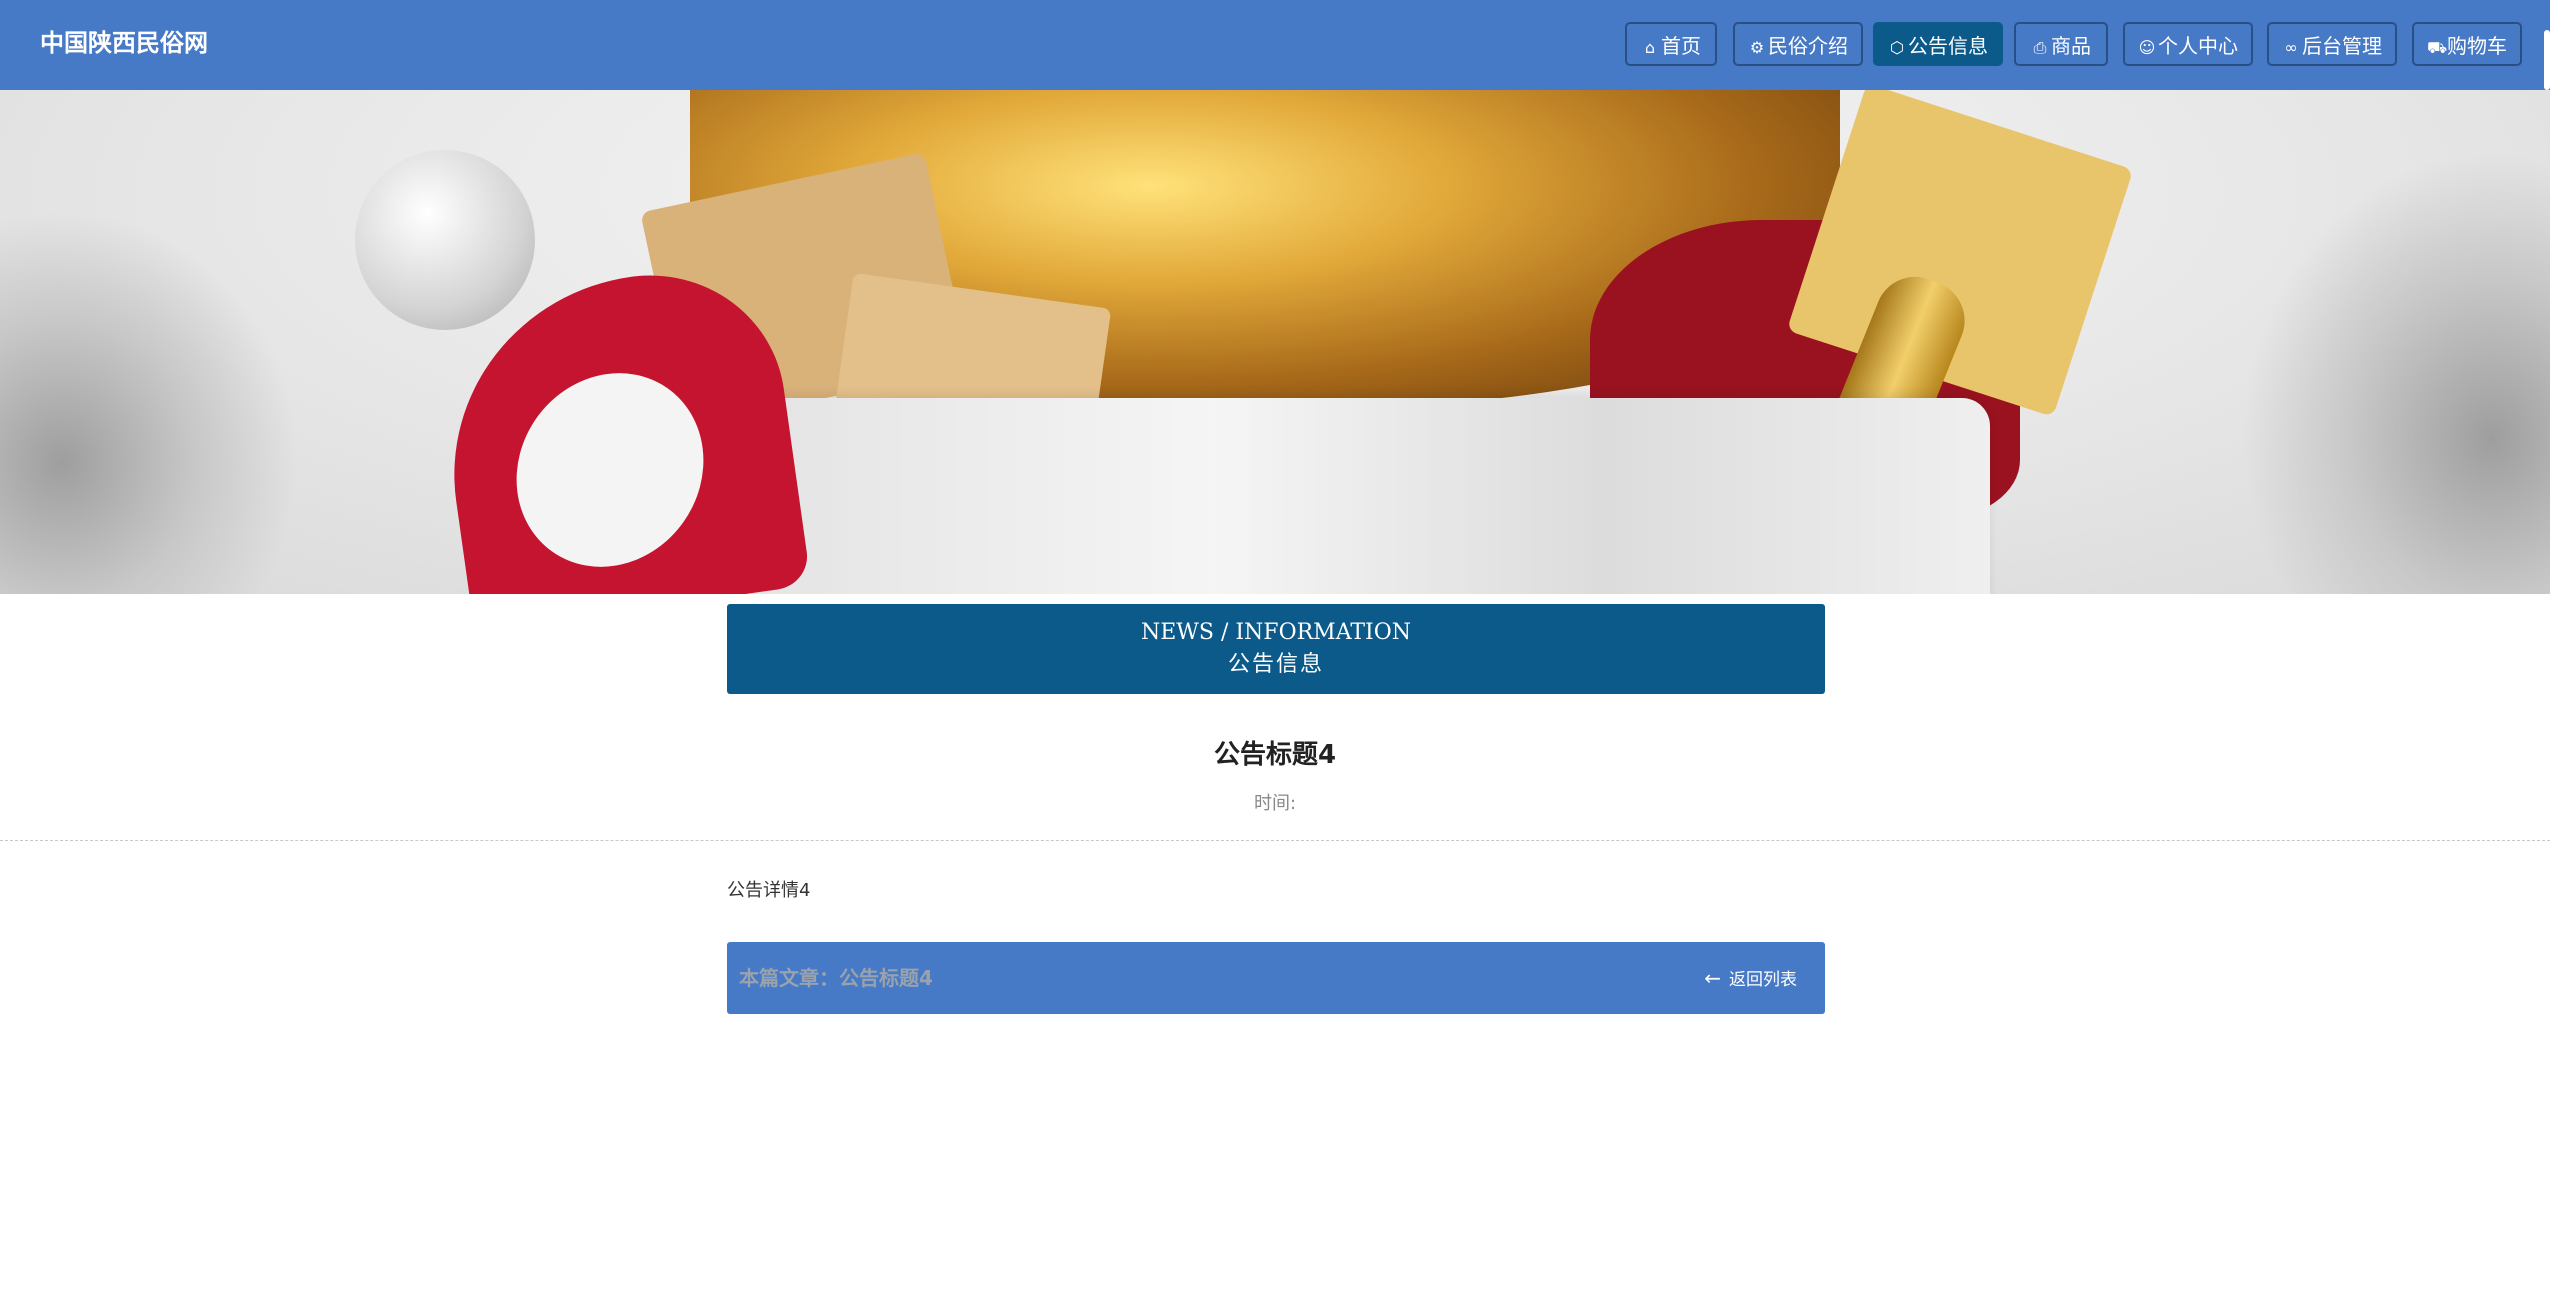 Image resolution: width=2550 pixels, height=1290 pixels. What do you see at coordinates (2437, 47) in the screenshot?
I see `cart-icon: ⛟` at bounding box center [2437, 47].